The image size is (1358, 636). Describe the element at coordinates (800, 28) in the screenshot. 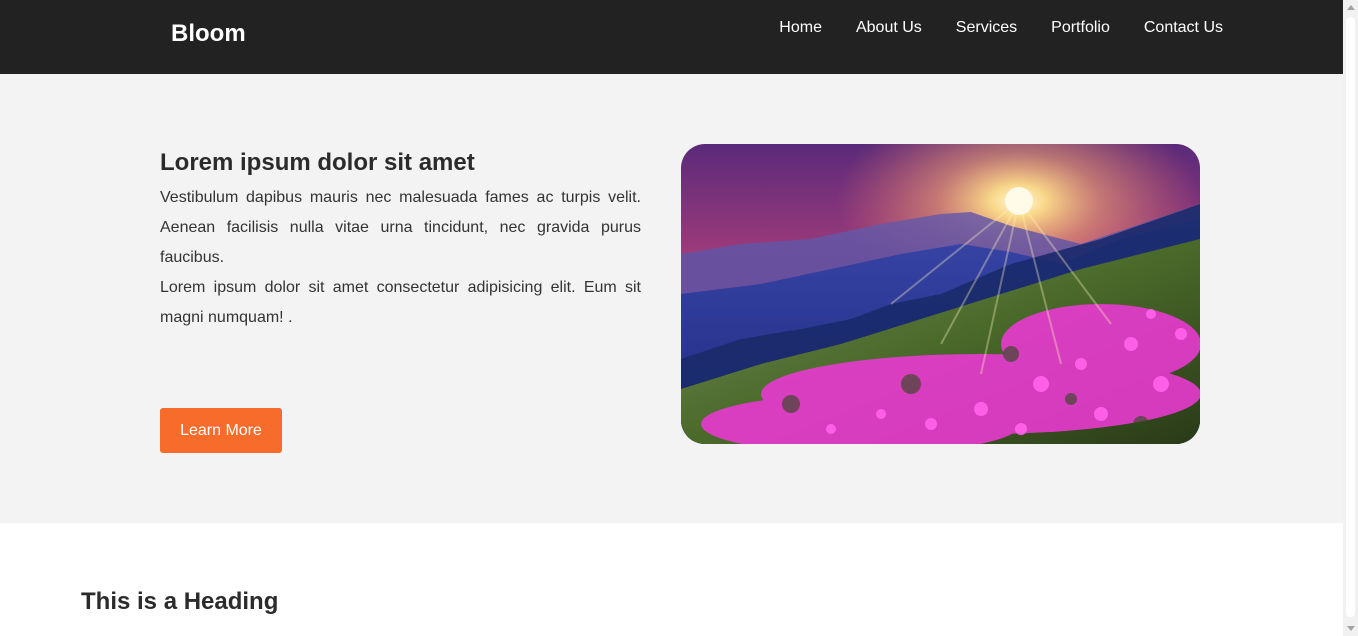

I see `nav-home: Home` at that location.